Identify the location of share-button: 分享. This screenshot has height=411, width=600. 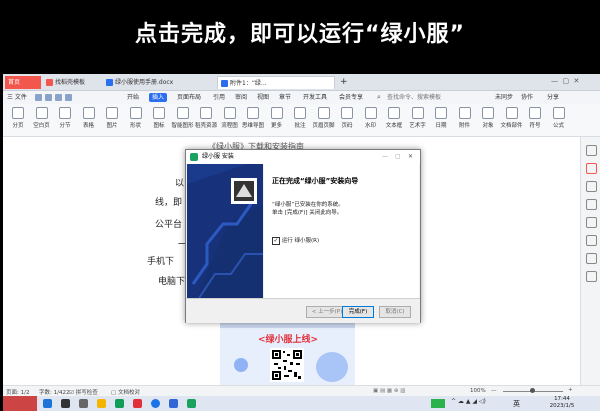
(553, 97).